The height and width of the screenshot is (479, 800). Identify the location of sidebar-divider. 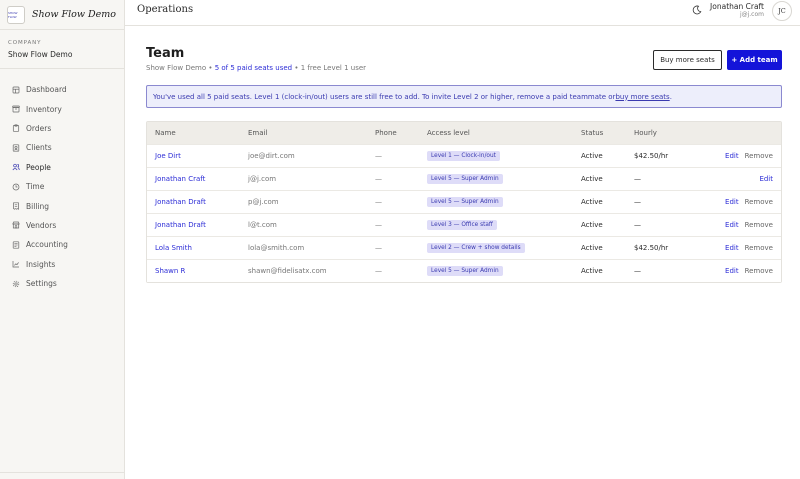
(62, 68).